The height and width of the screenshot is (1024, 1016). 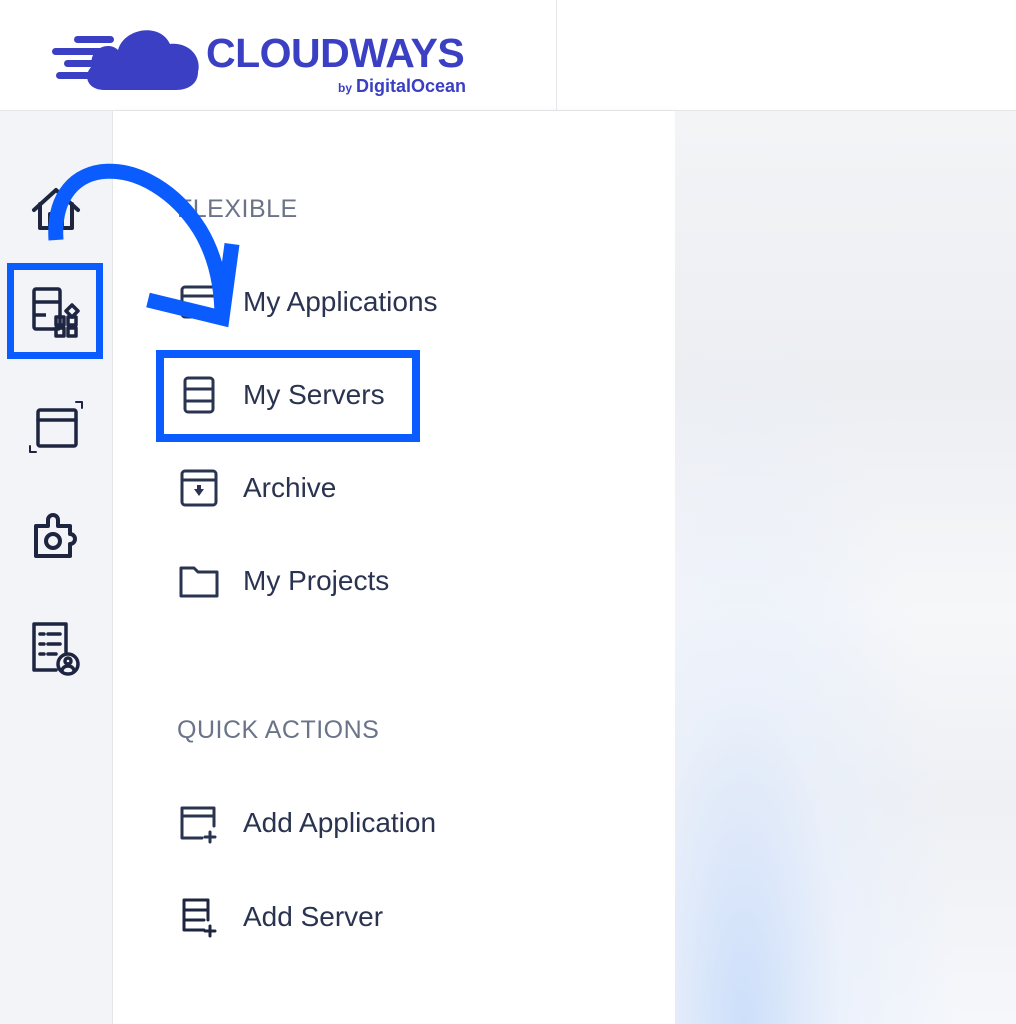 I want to click on cloud-logo-icon, so click(x=125, y=60).